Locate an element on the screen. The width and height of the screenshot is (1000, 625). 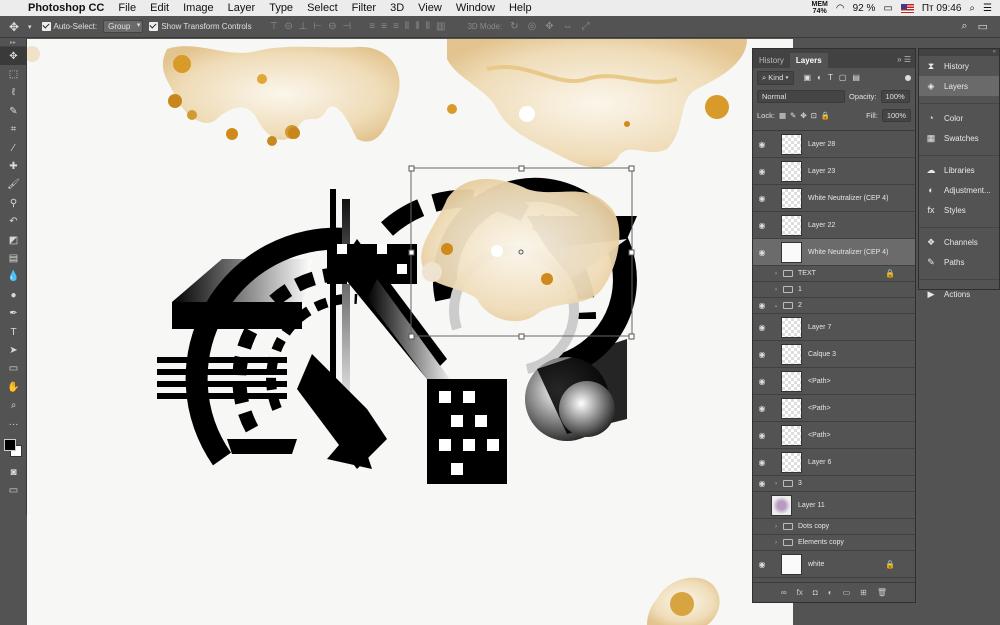
filter-shape-icon: ▢ is located at coordinates (843, 77).